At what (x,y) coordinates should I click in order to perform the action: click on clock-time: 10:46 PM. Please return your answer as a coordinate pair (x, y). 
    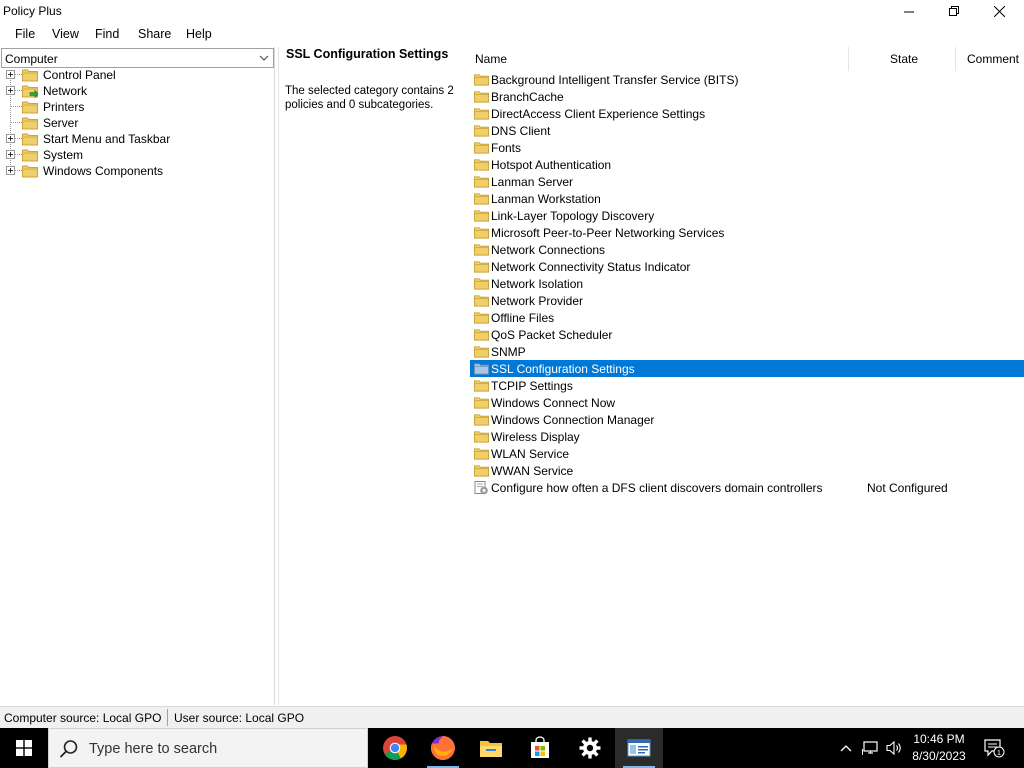
    Looking at the image, I should click on (939, 739).